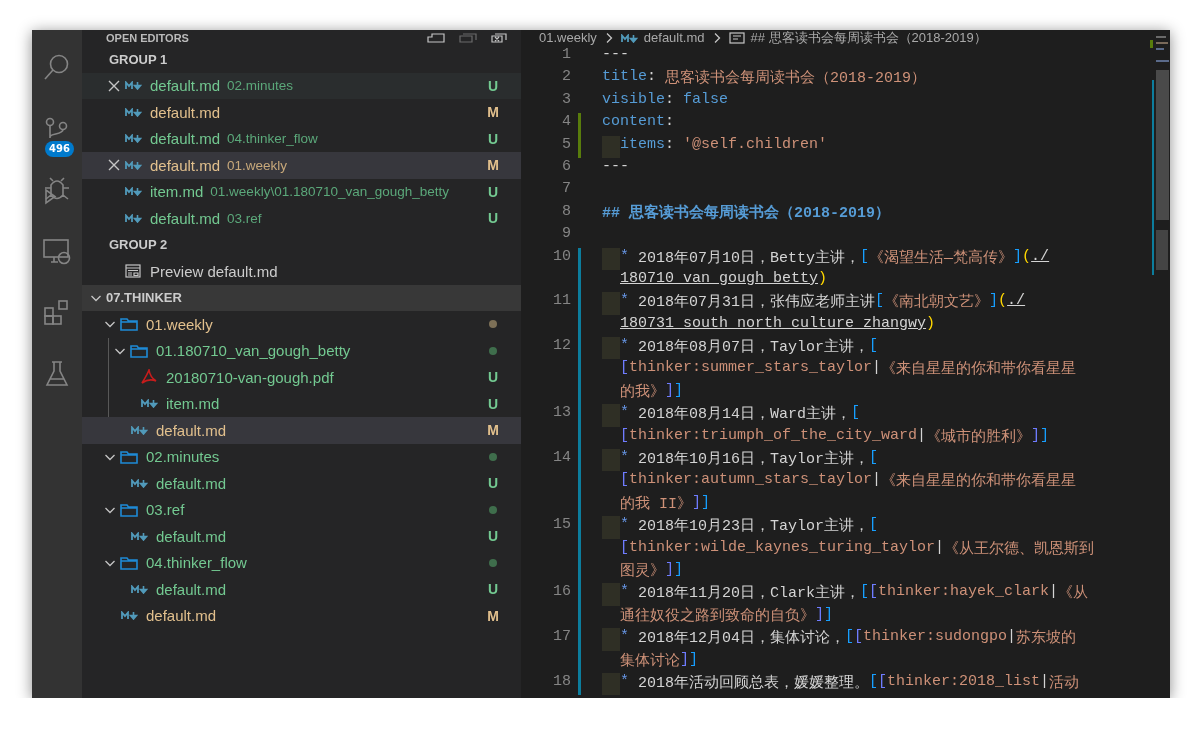 Image resolution: width=1202 pixels, height=731 pixels. I want to click on code-line: * 2018年07月10日，Betty主讲，[《渴望生活—梵高传》](./ 180710_van_gough_betty), so click(826, 270).